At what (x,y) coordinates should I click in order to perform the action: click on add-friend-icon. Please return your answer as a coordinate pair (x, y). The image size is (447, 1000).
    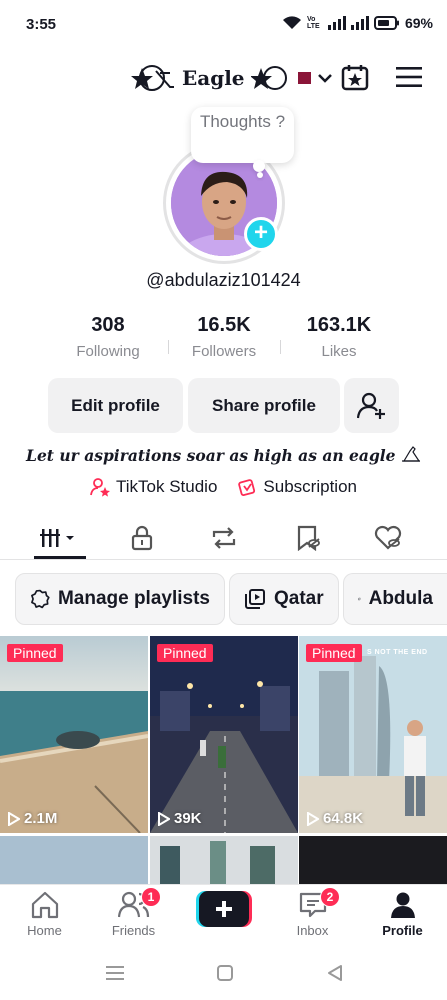
    Looking at the image, I should click on (370, 405).